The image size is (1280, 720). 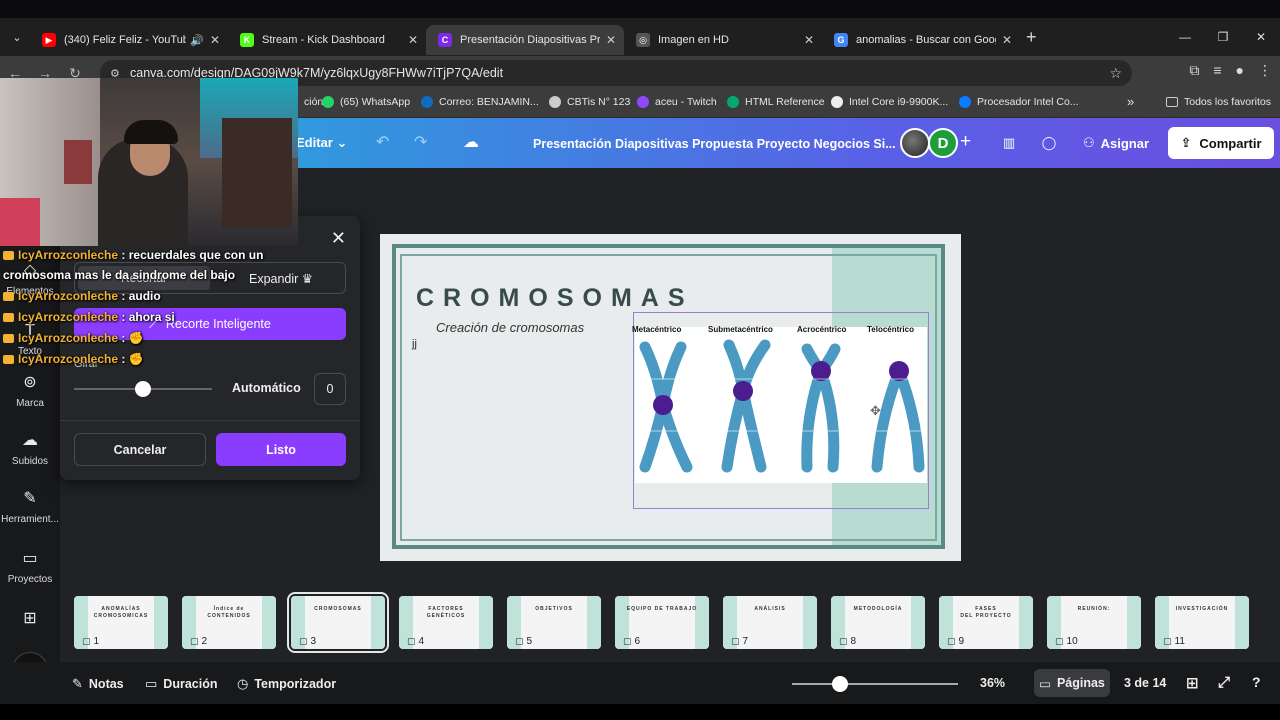 I want to click on thumb-decor, so click(x=269, y=622).